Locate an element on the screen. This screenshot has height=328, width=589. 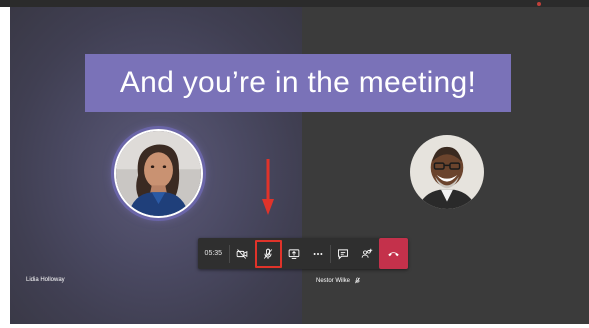
more-actions-button is located at coordinates (318, 253).